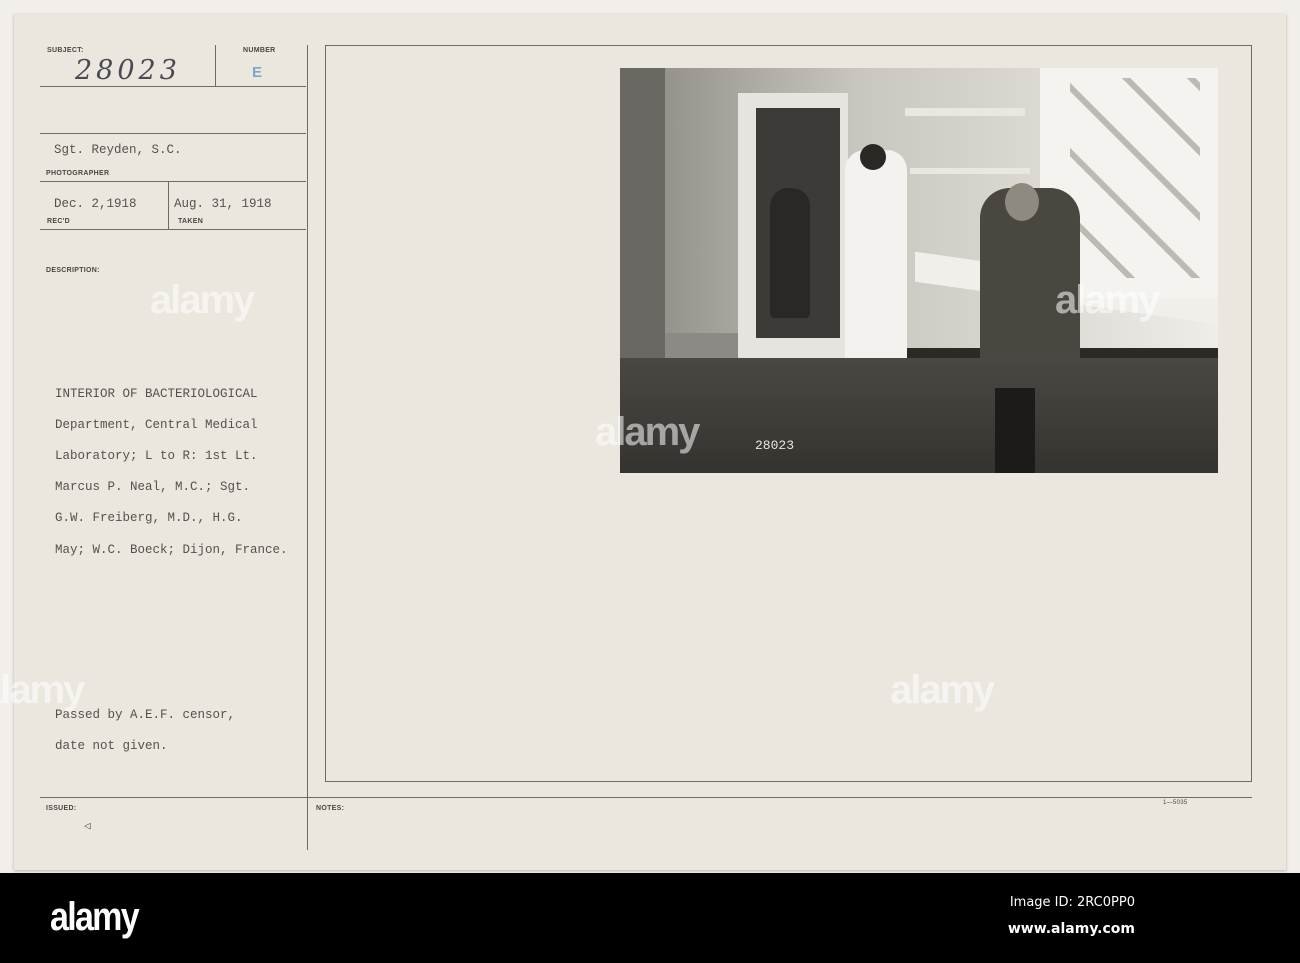 The image size is (1300, 963). Describe the element at coordinates (153, 487) in the screenshot. I see `description-line: Marcus P. Neal, M.C.; Sgt.` at that location.